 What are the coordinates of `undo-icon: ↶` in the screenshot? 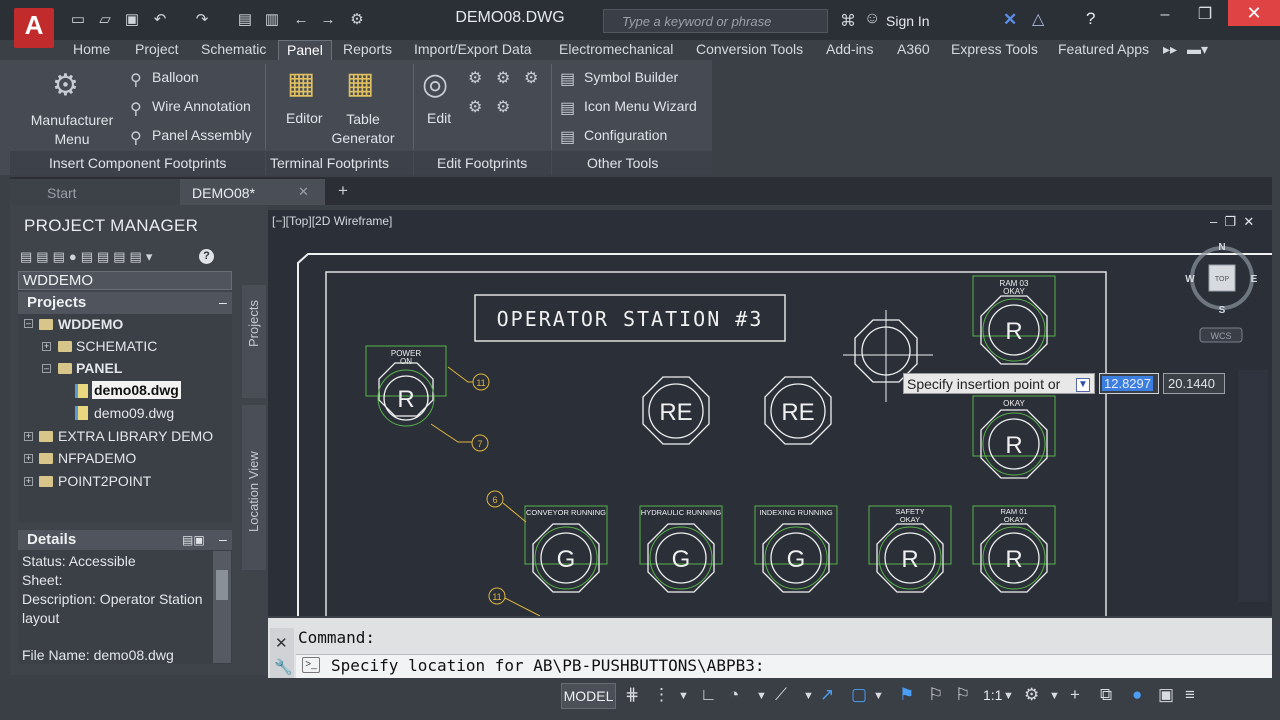 It's located at (160, 20).